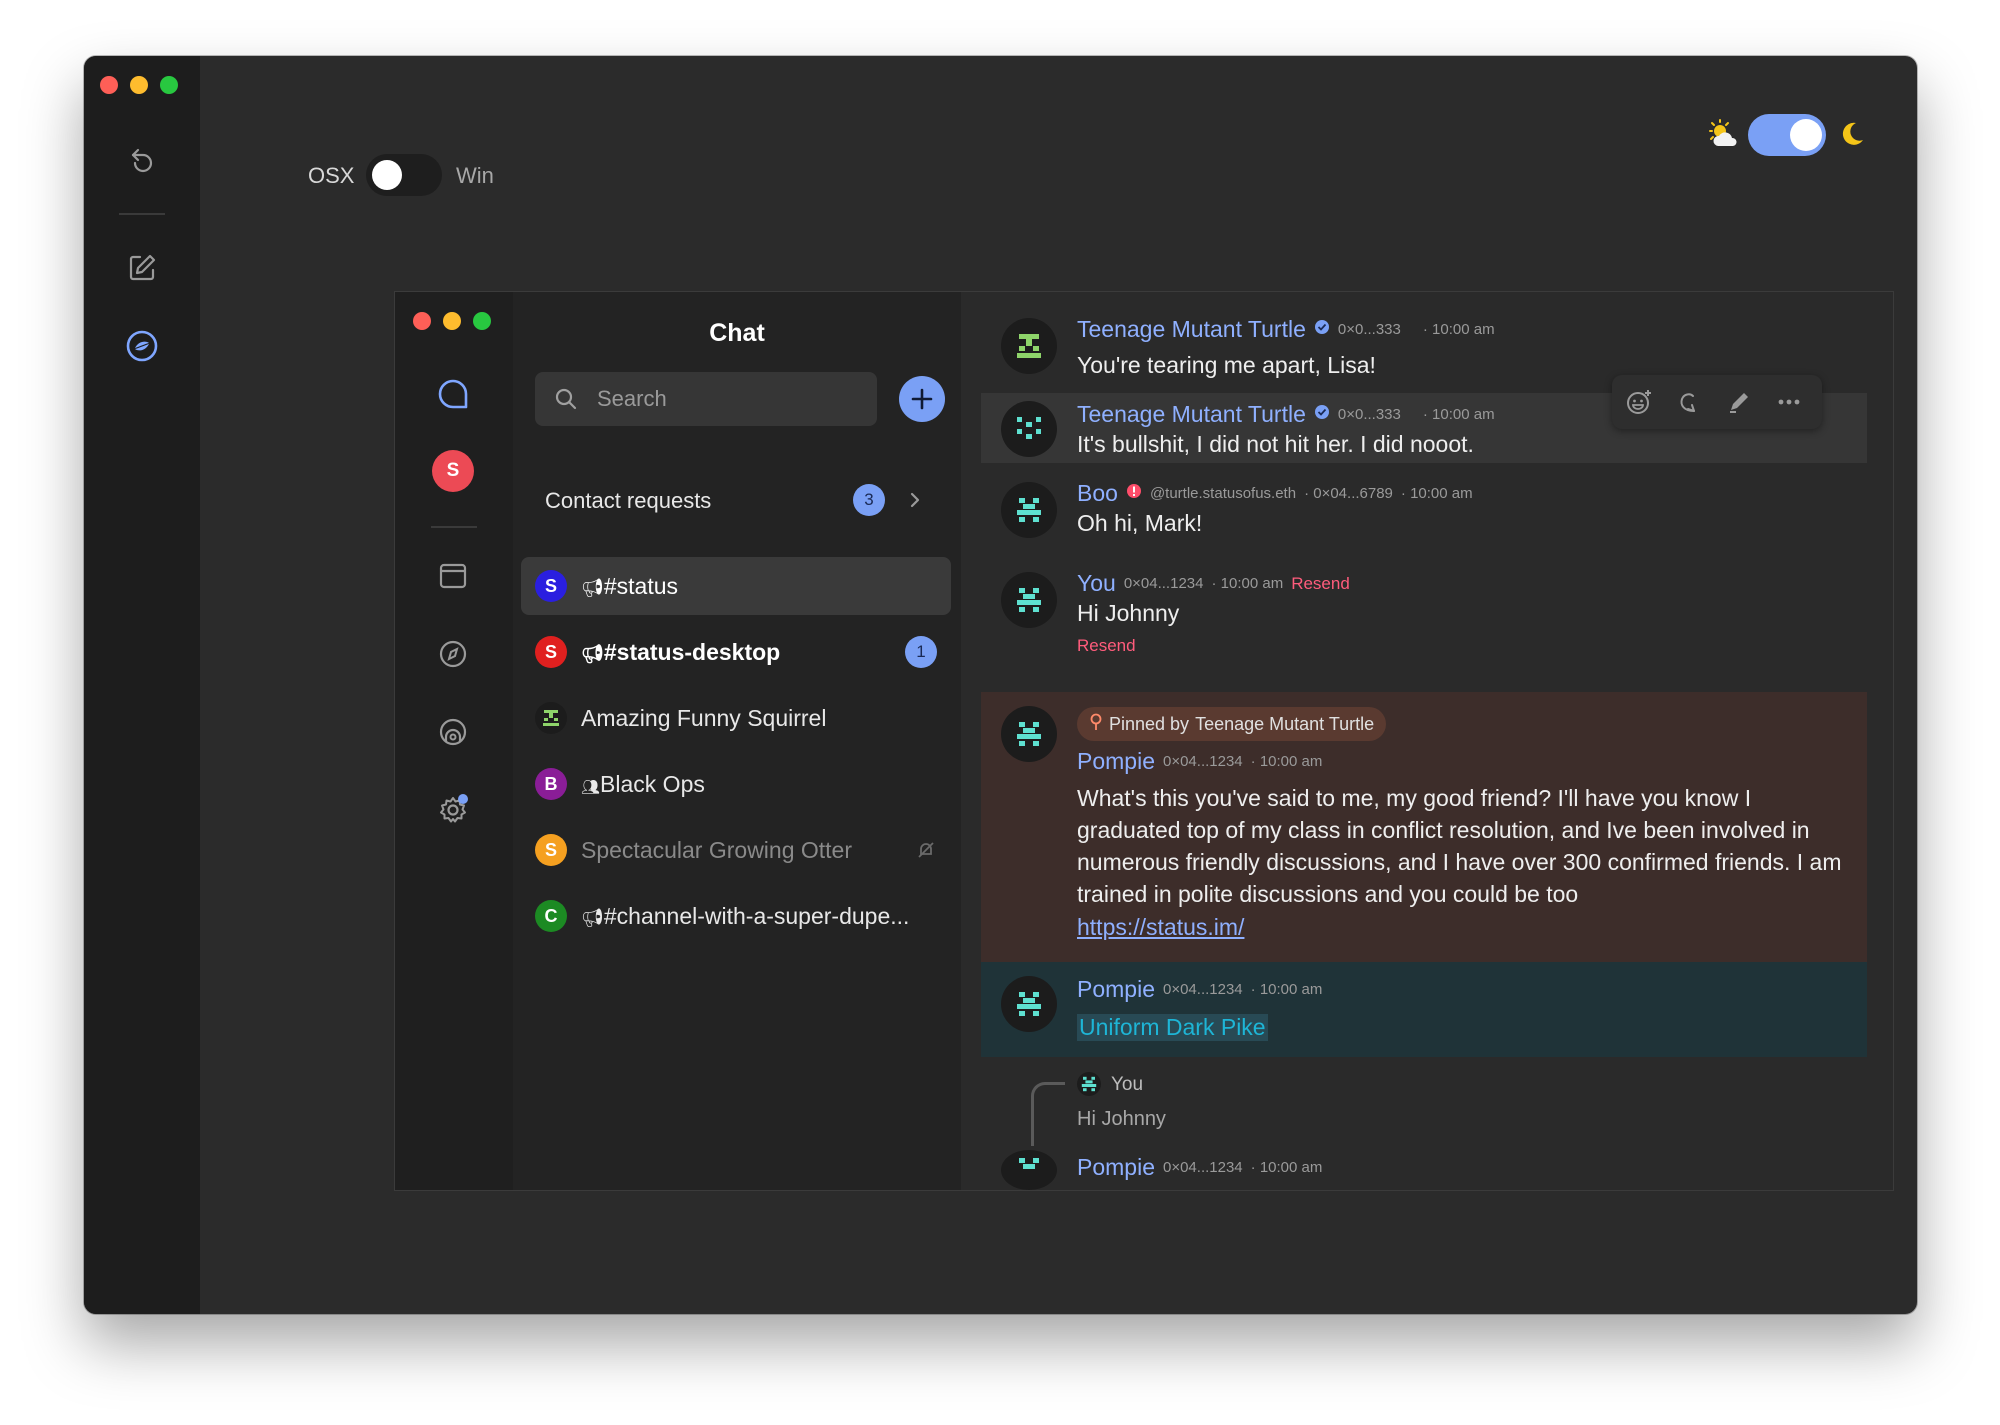  Describe the element at coordinates (1723, 134) in the screenshot. I see `sun-cloud-icon` at that location.